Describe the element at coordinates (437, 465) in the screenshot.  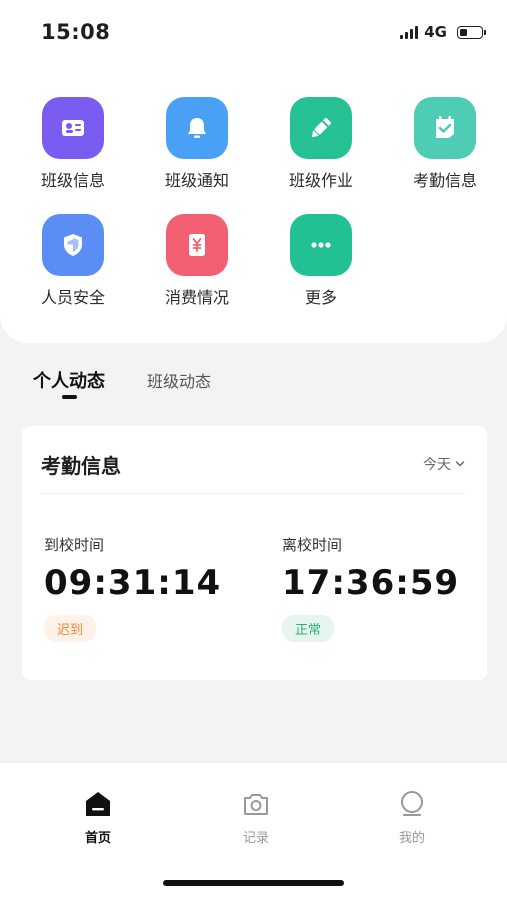
I see `date-filter-label: 今天` at that location.